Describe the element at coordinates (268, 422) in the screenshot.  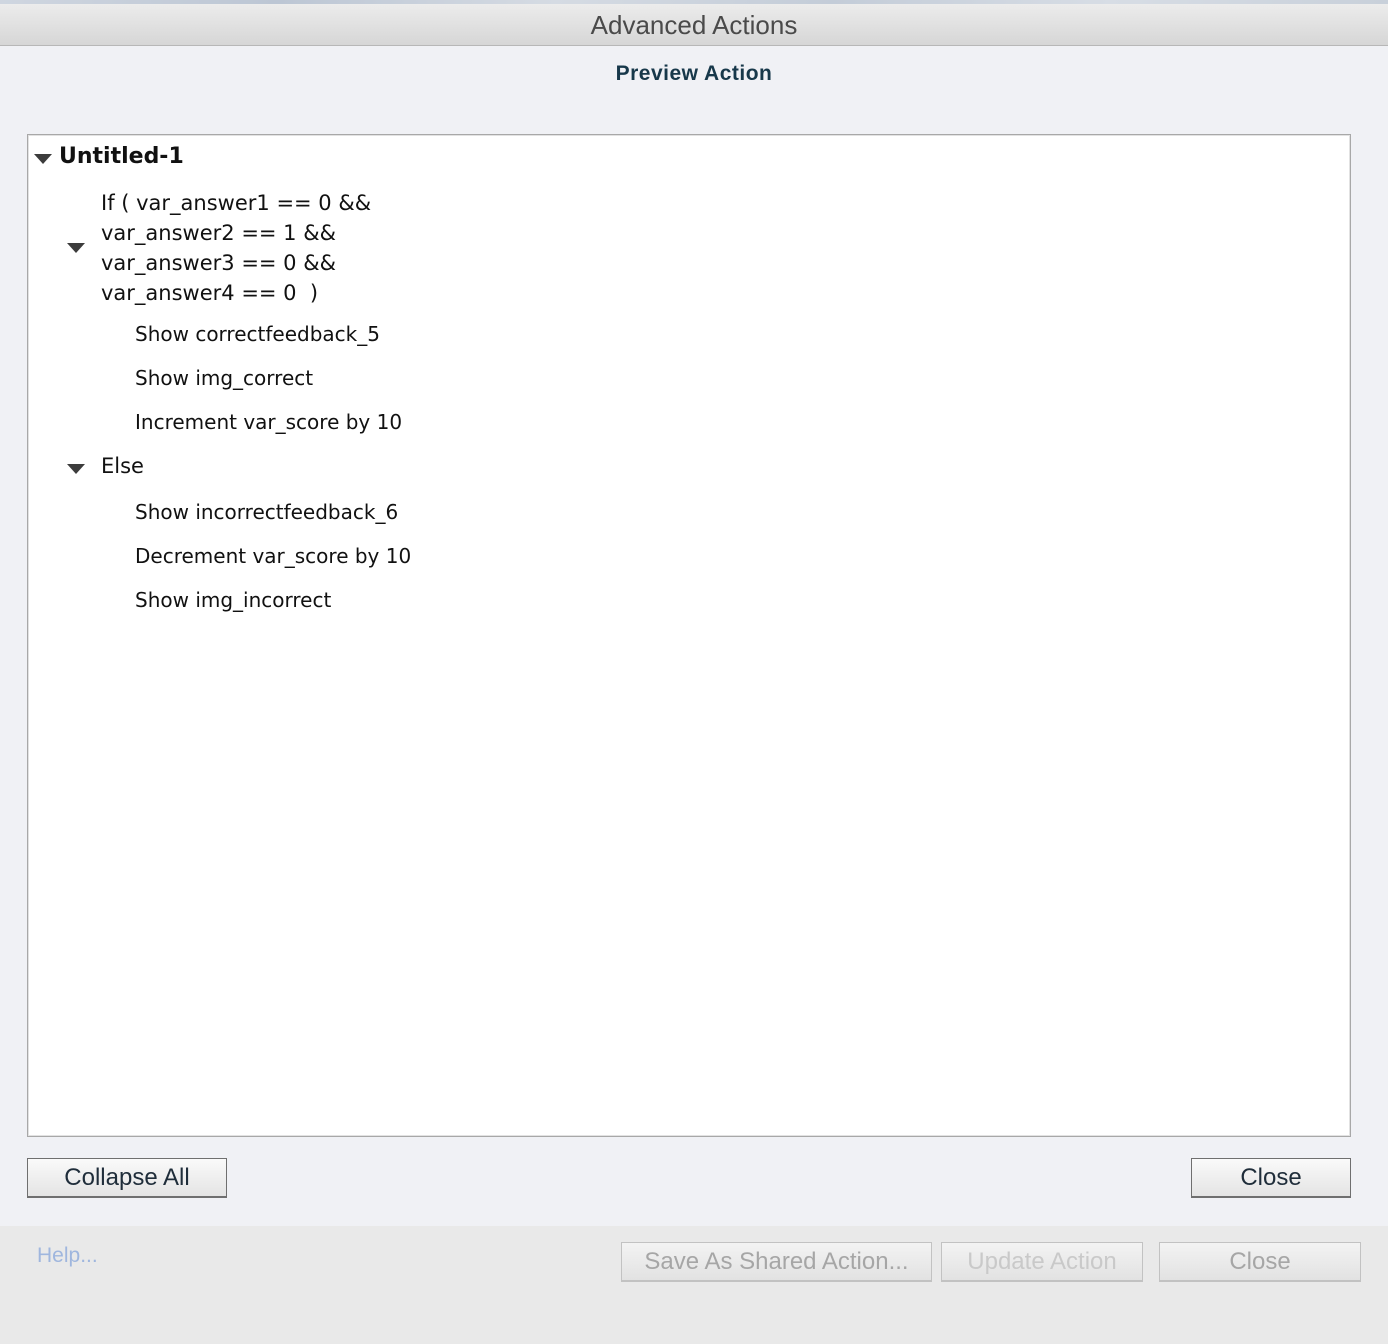
I see `action-item: Increment var_score by 10` at that location.